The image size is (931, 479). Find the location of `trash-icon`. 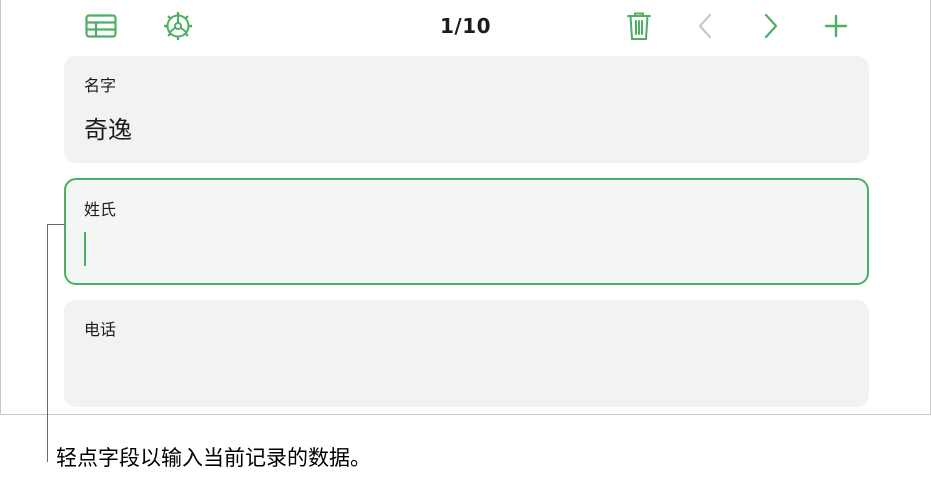

trash-icon is located at coordinates (639, 26).